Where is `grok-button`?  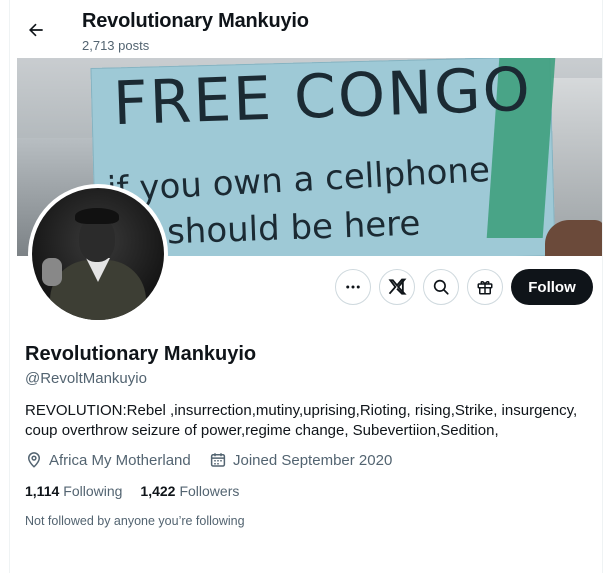
grok-button is located at coordinates (397, 287).